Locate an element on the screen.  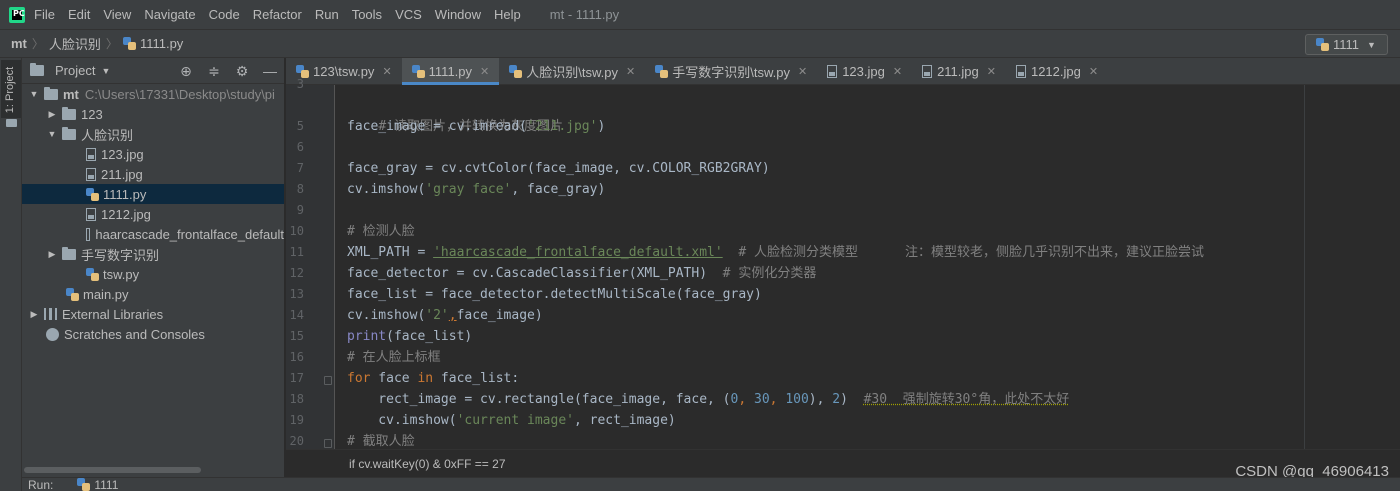
menu-code: Code is located at coordinates (224, 14).